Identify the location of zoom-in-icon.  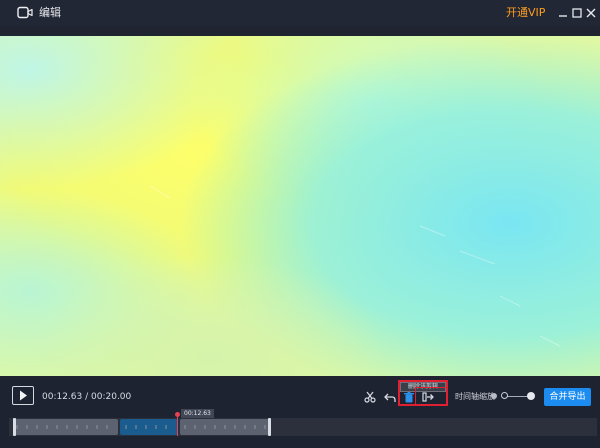
(531, 396).